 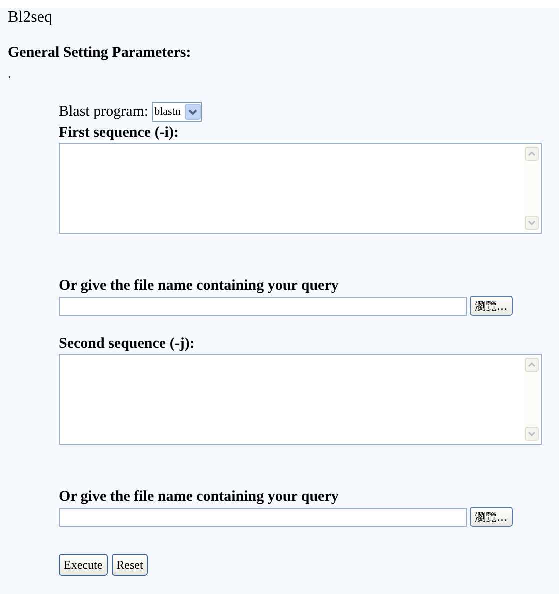 I want to click on form-button: Execute, so click(x=83, y=565).